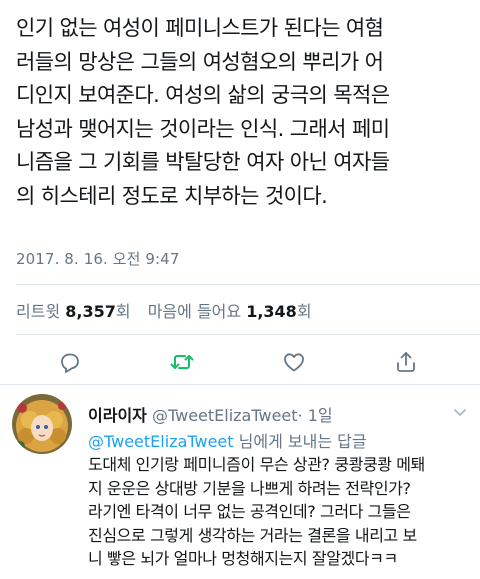 The height and width of the screenshot is (579, 480). I want to click on retweet-label: 리트윗, so click(38, 311).